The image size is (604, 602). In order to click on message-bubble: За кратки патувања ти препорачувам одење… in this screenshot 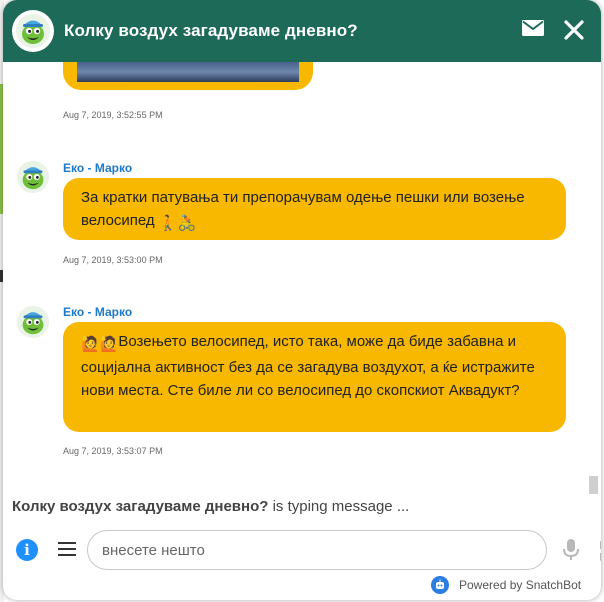, I will do `click(314, 209)`.